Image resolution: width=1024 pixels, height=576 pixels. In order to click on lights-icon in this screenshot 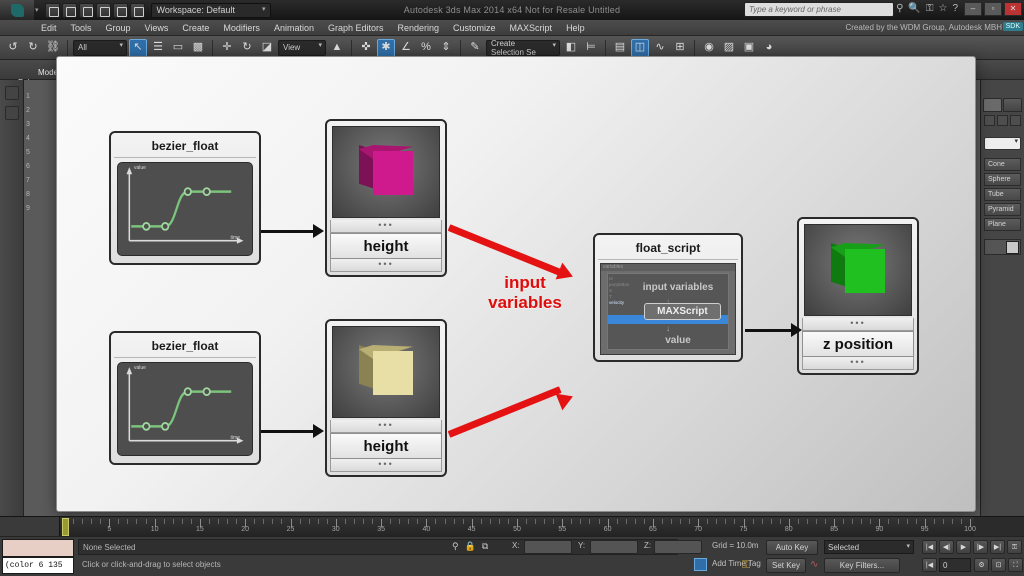, I will do `click(1015, 120)`.